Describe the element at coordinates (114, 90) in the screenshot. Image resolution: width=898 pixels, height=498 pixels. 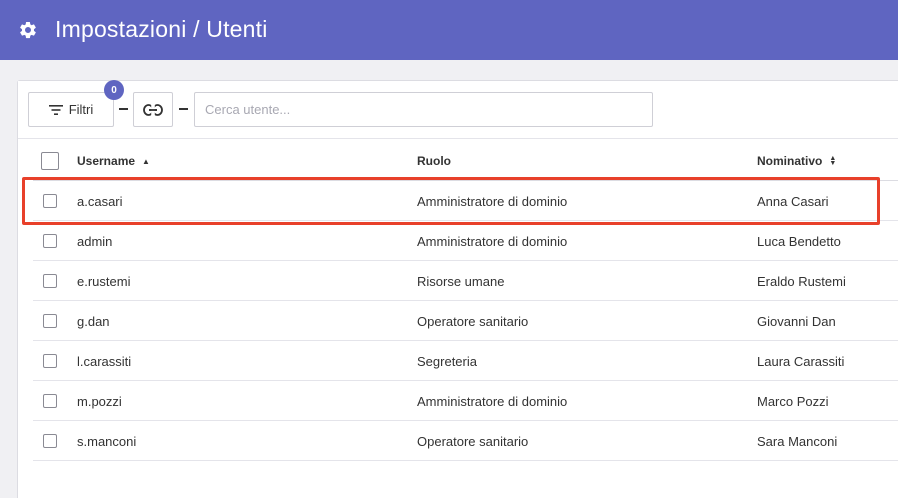
I see `filters-count-badge: 0` at that location.